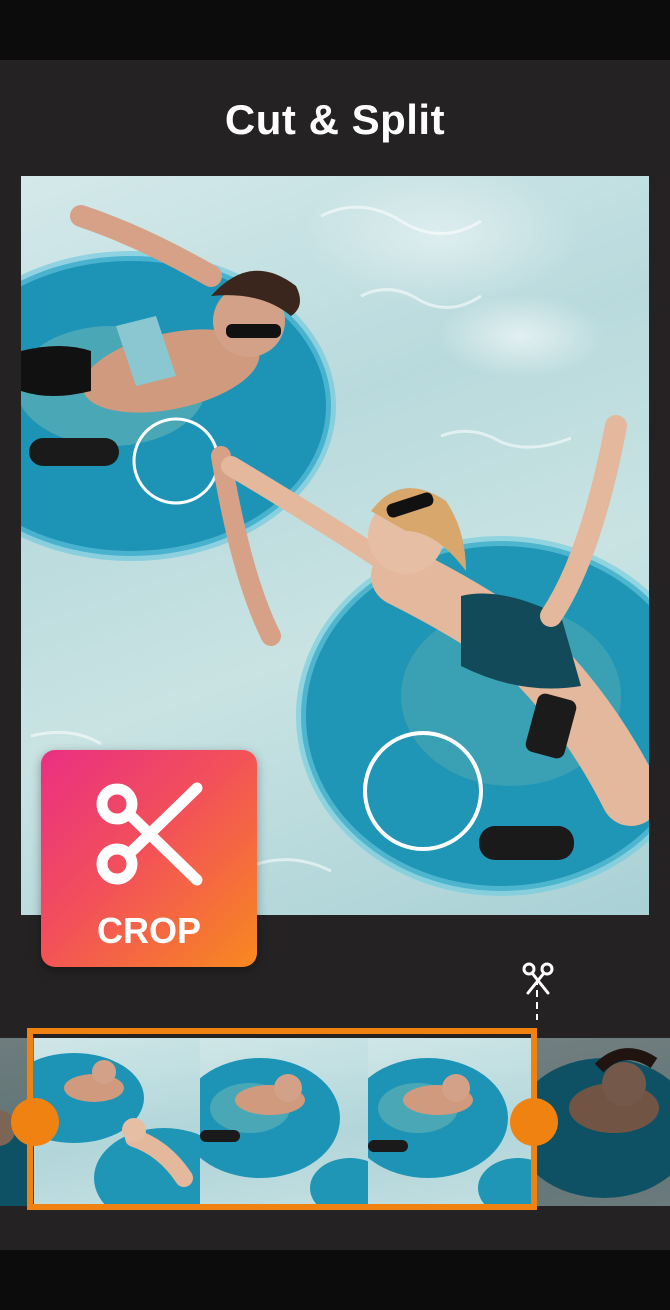 The image size is (670, 1310). What do you see at coordinates (335, 119) in the screenshot?
I see `page-title: Cut & Split` at bounding box center [335, 119].